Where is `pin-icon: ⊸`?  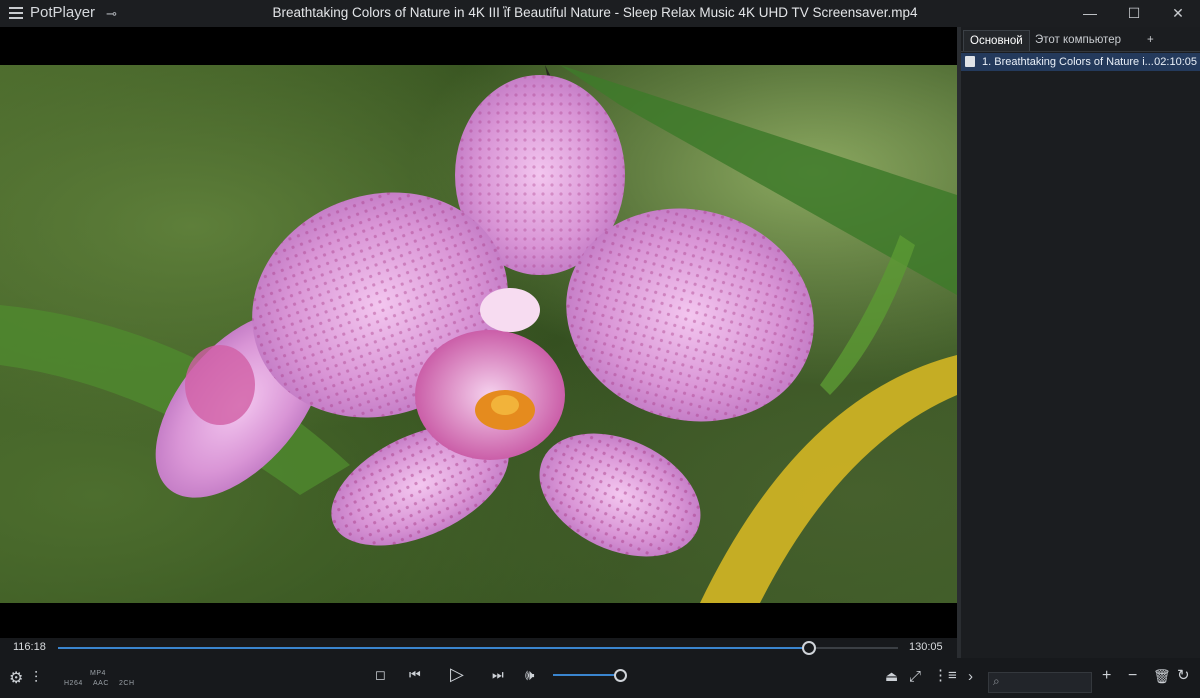
pin-icon: ⊸ is located at coordinates (111, 14).